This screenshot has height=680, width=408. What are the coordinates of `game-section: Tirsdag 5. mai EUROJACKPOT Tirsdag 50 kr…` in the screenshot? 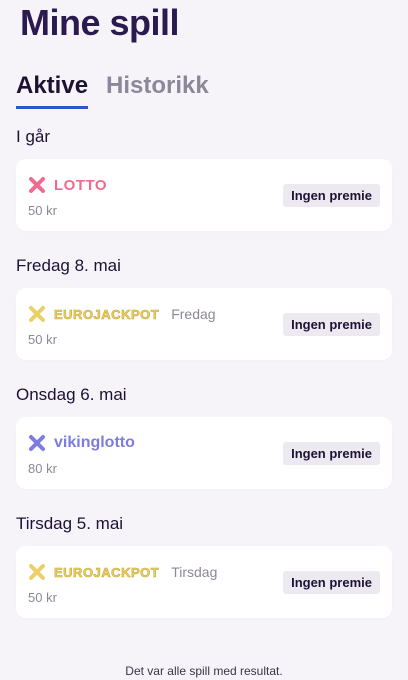 It's located at (204, 566).